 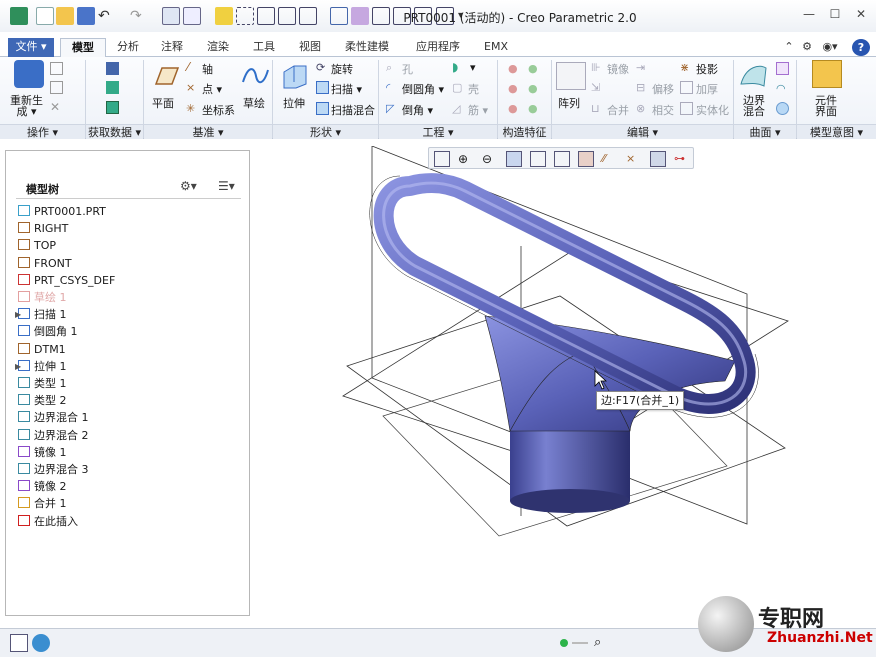 What do you see at coordinates (458, 108) in the screenshot?
I see `rib-icon: ◿` at bounding box center [458, 108].